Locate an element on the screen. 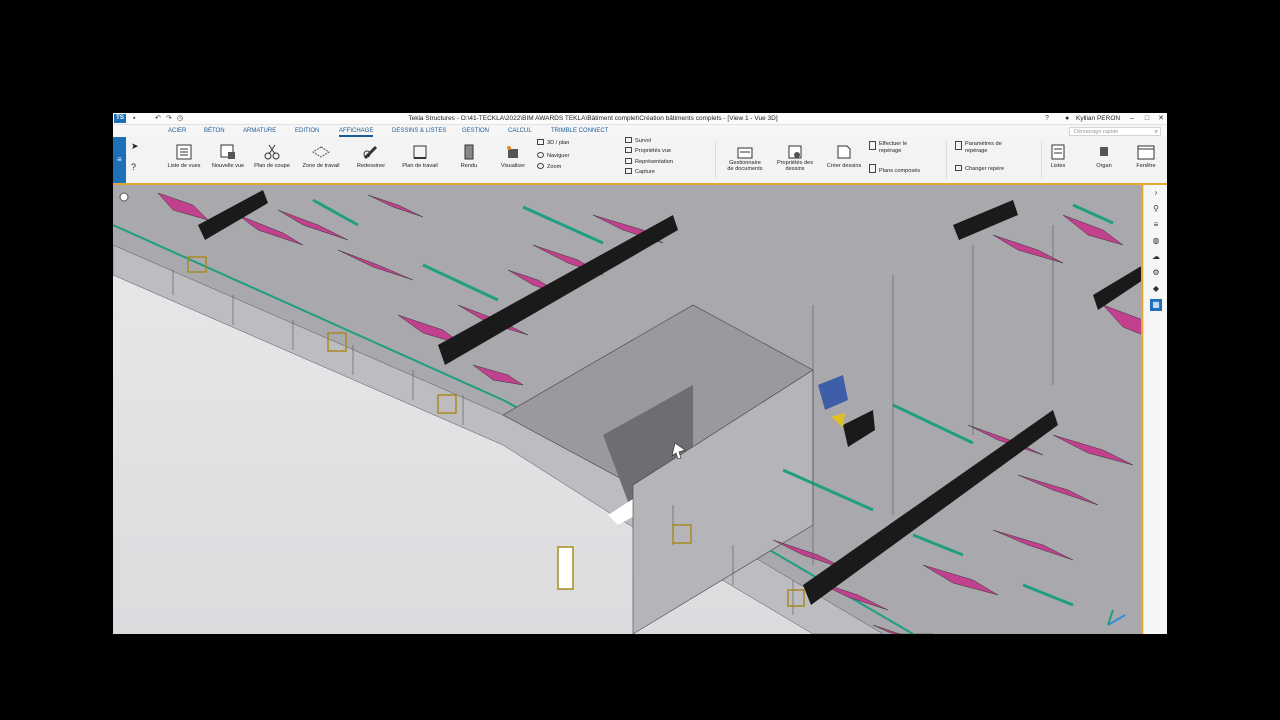 This screenshot has width=1280, height=720. nouvelle-vue-button: Nouvelle vue is located at coordinates (228, 154).